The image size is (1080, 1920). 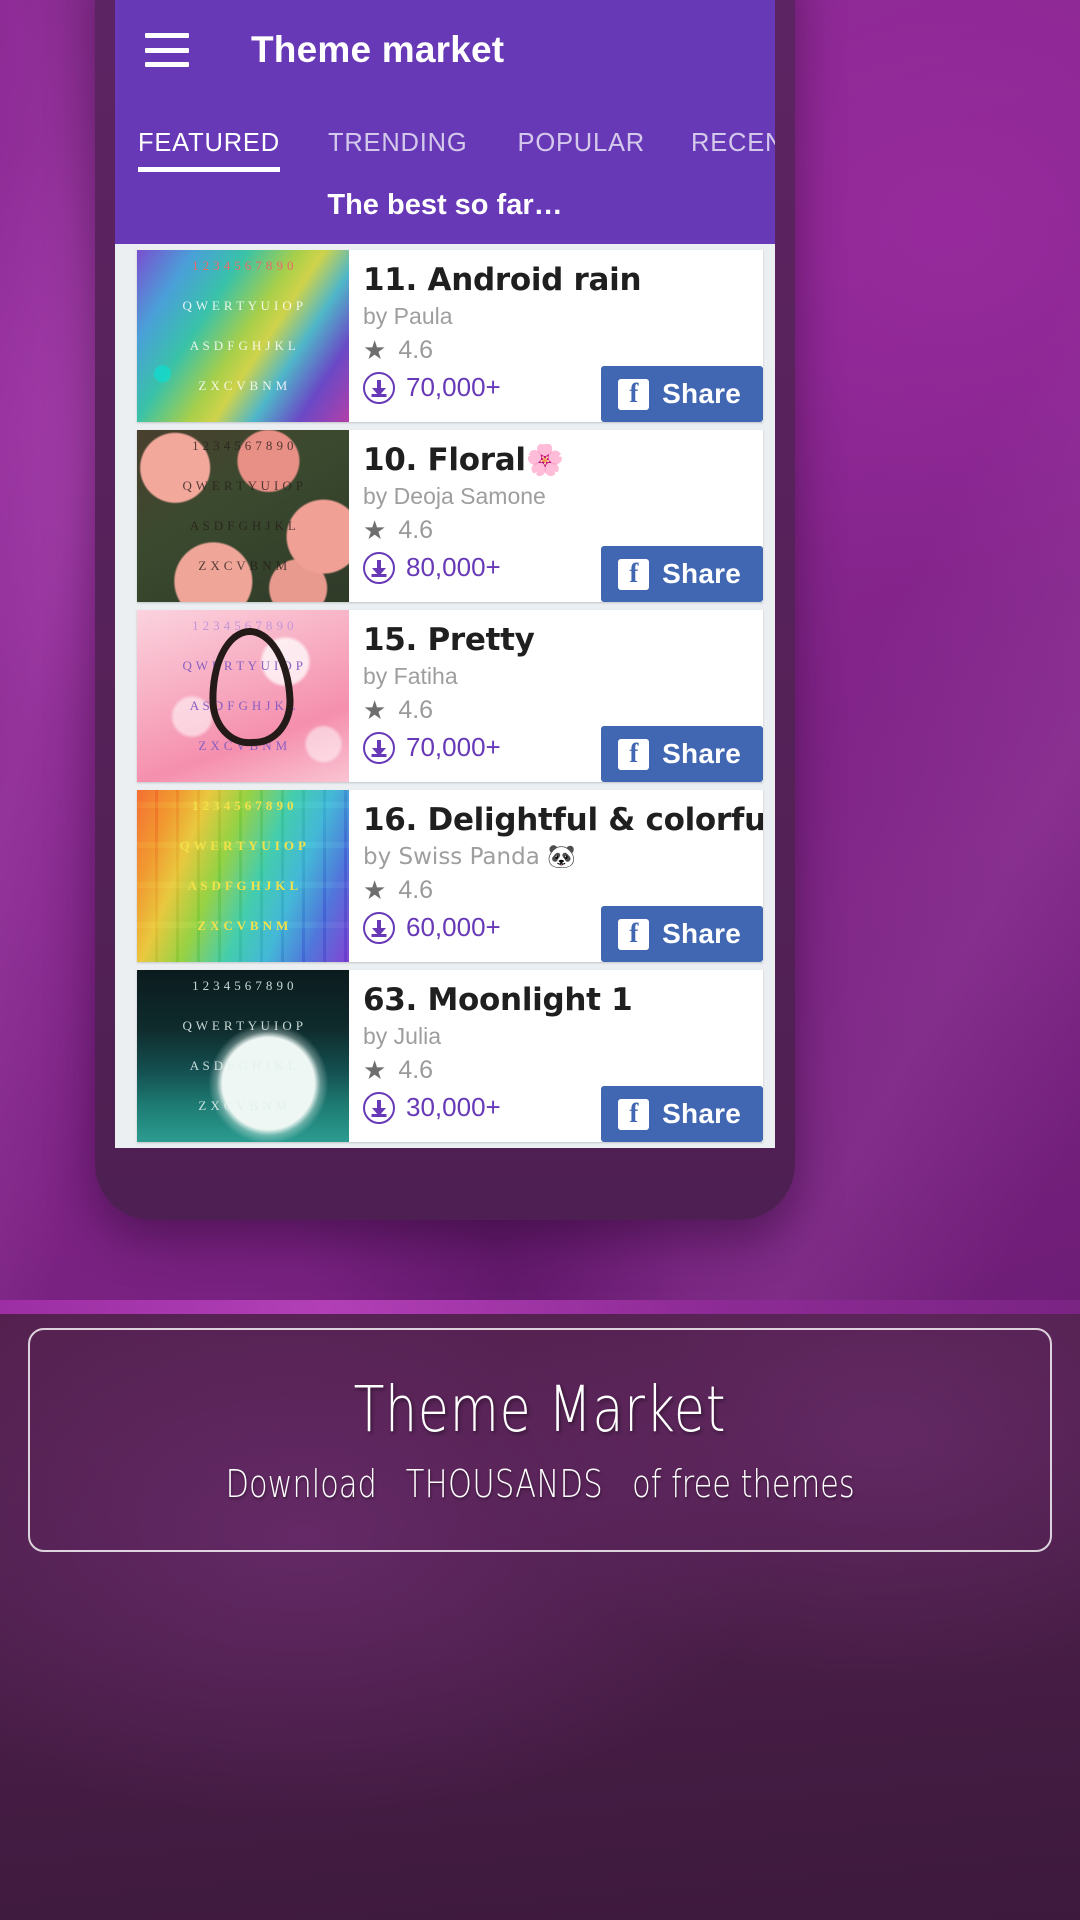 I want to click on hamburger-menu-icon, so click(x=167, y=50).